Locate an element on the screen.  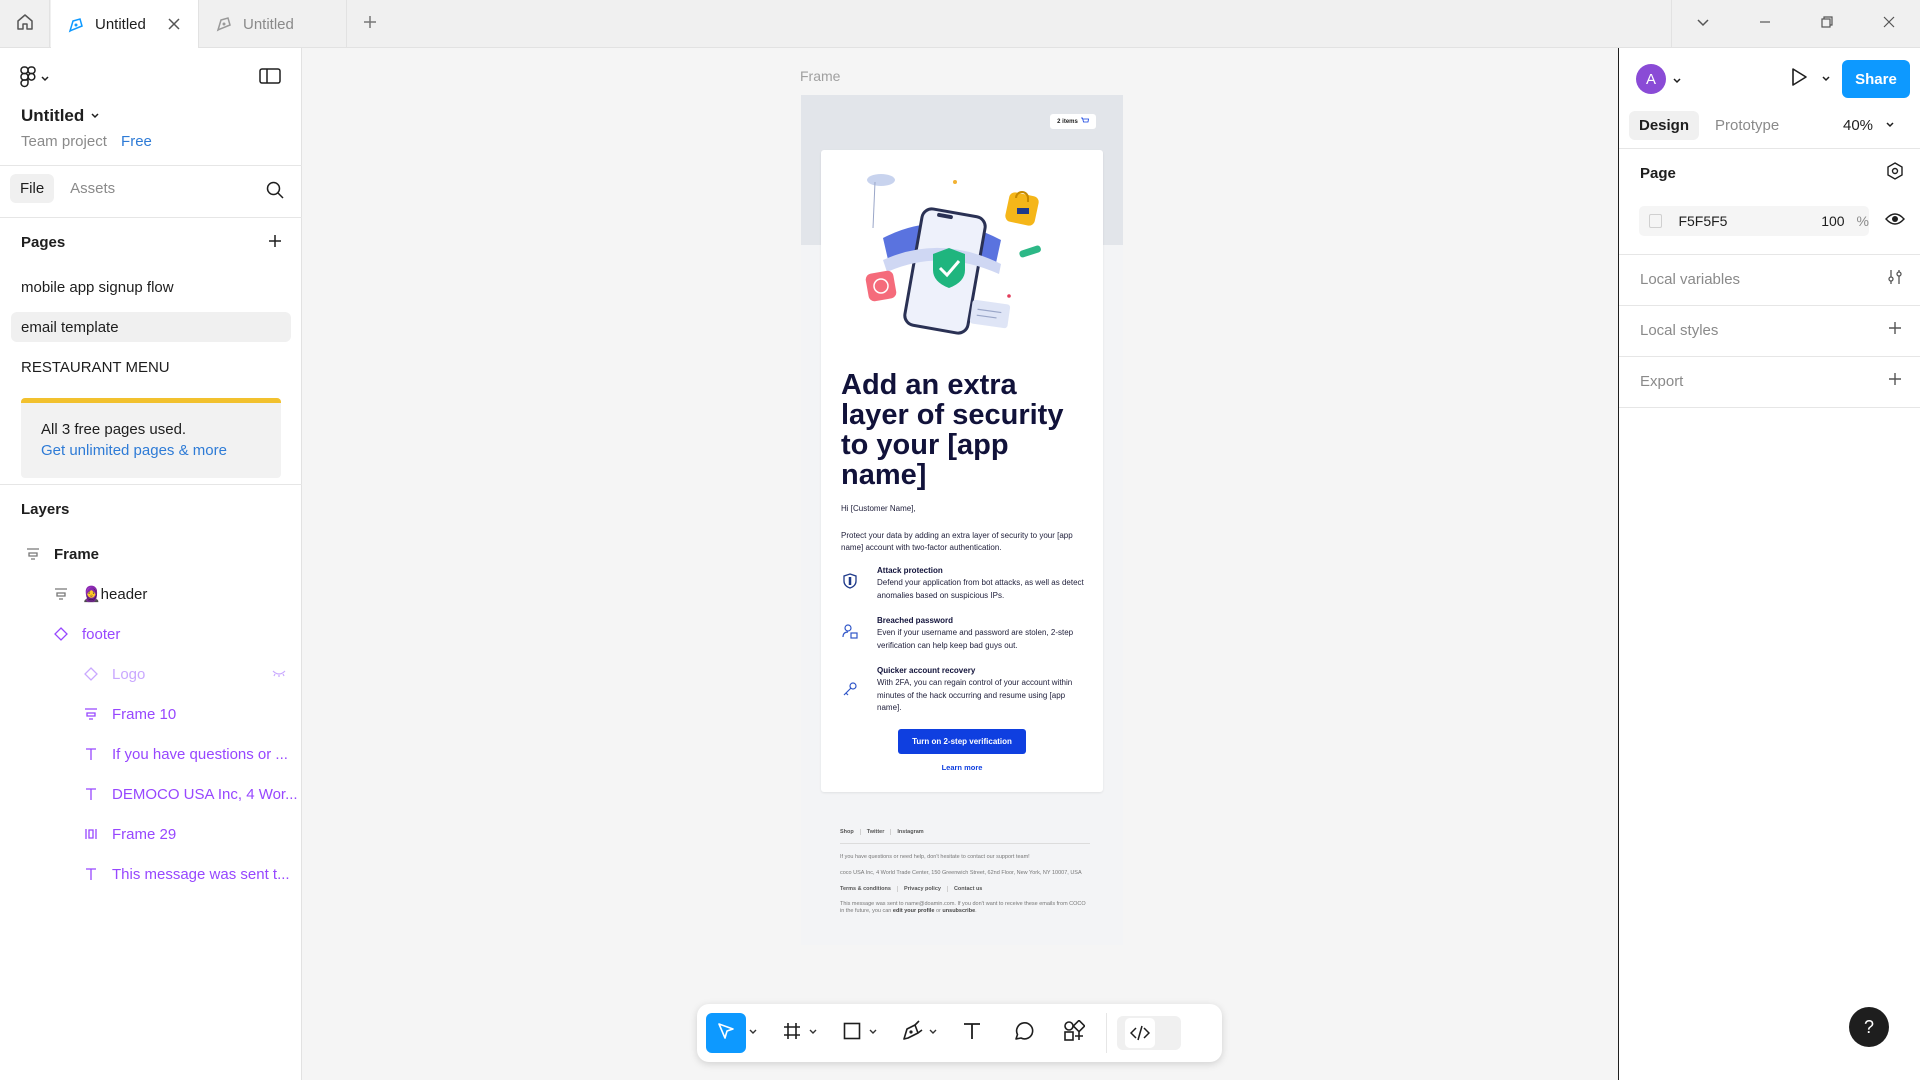
add-style-button is located at coordinates (1895, 330).